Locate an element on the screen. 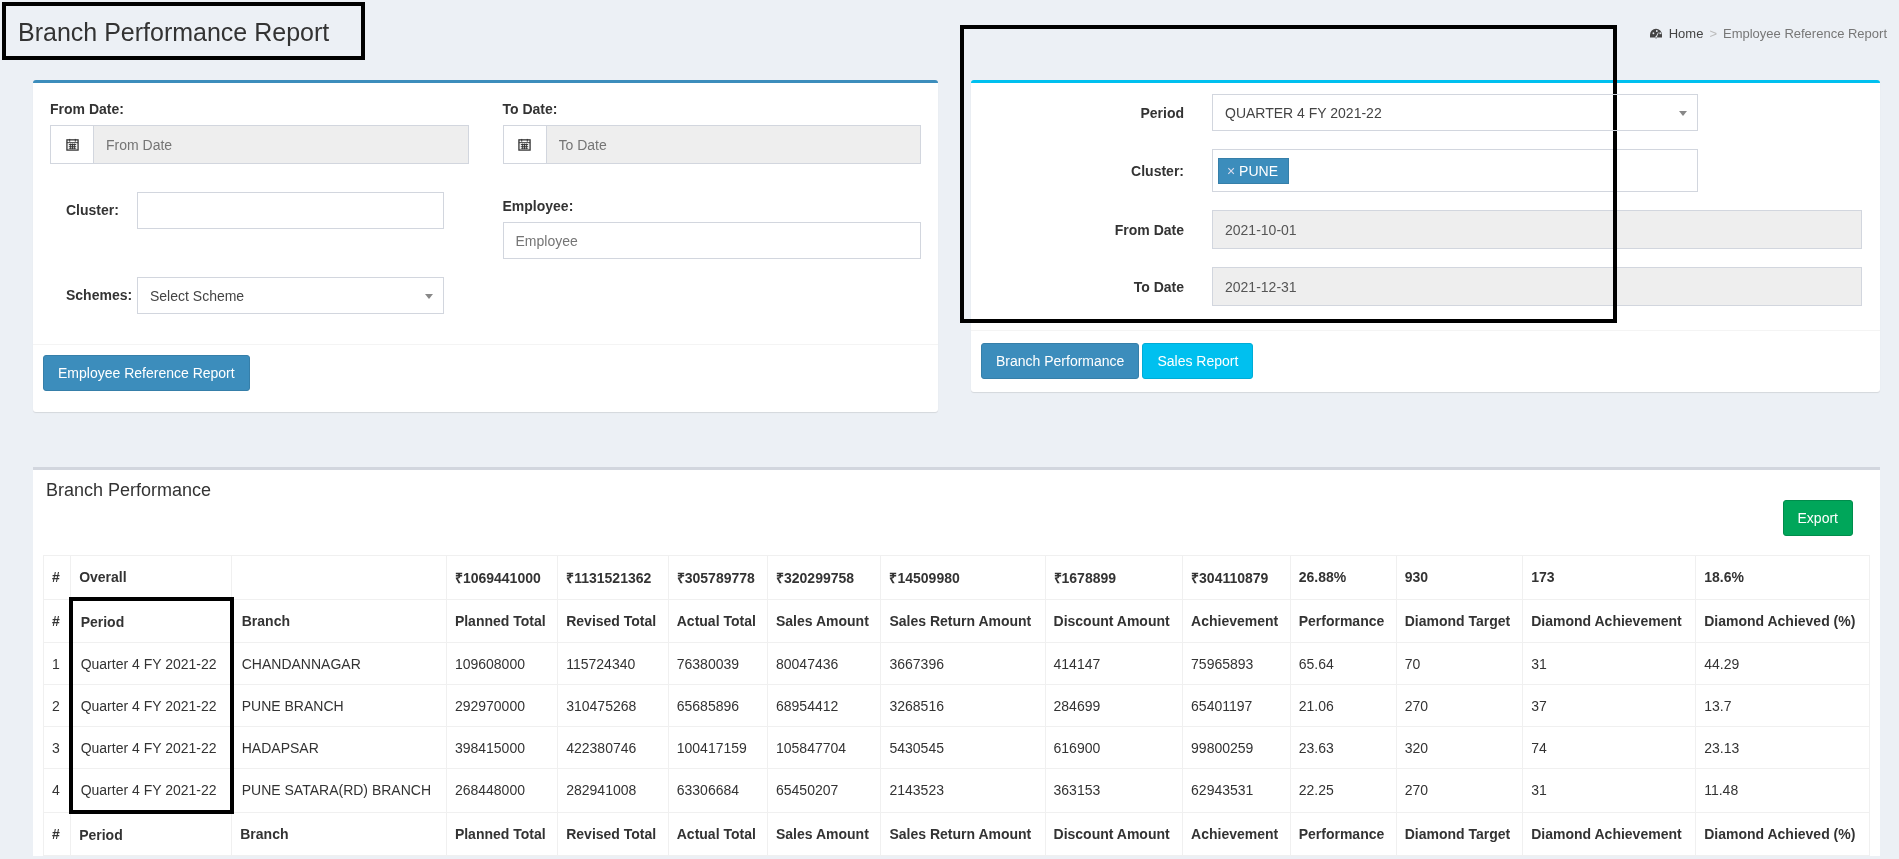  table-cell: HADAPSAR is located at coordinates (339, 747).